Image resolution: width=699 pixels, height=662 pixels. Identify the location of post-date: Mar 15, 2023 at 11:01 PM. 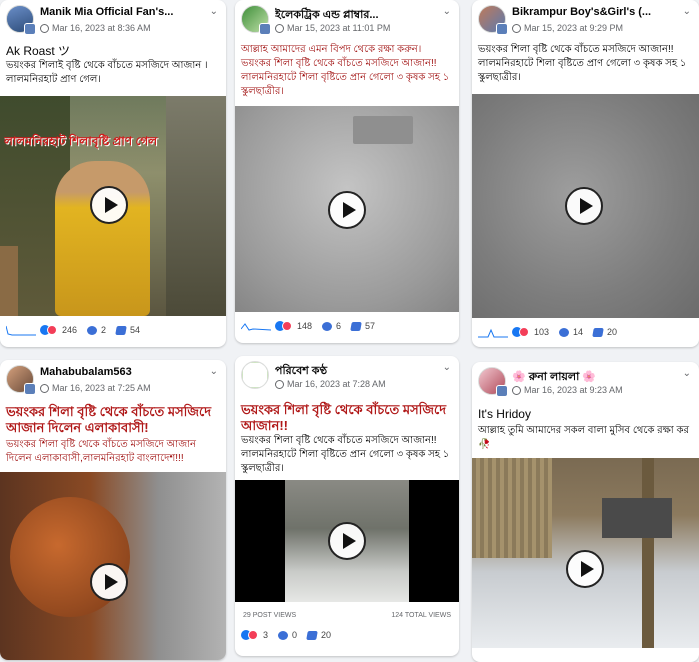
(338, 28).